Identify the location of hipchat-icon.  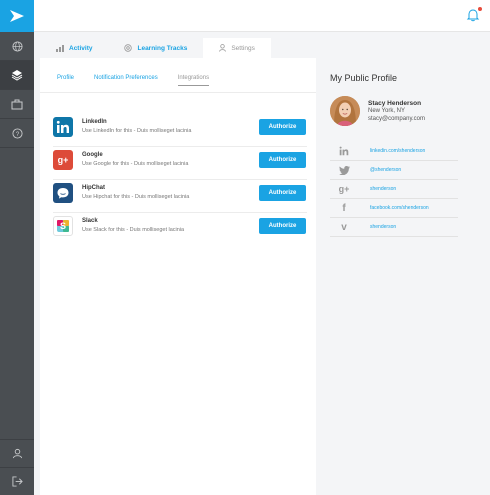
(63, 193).